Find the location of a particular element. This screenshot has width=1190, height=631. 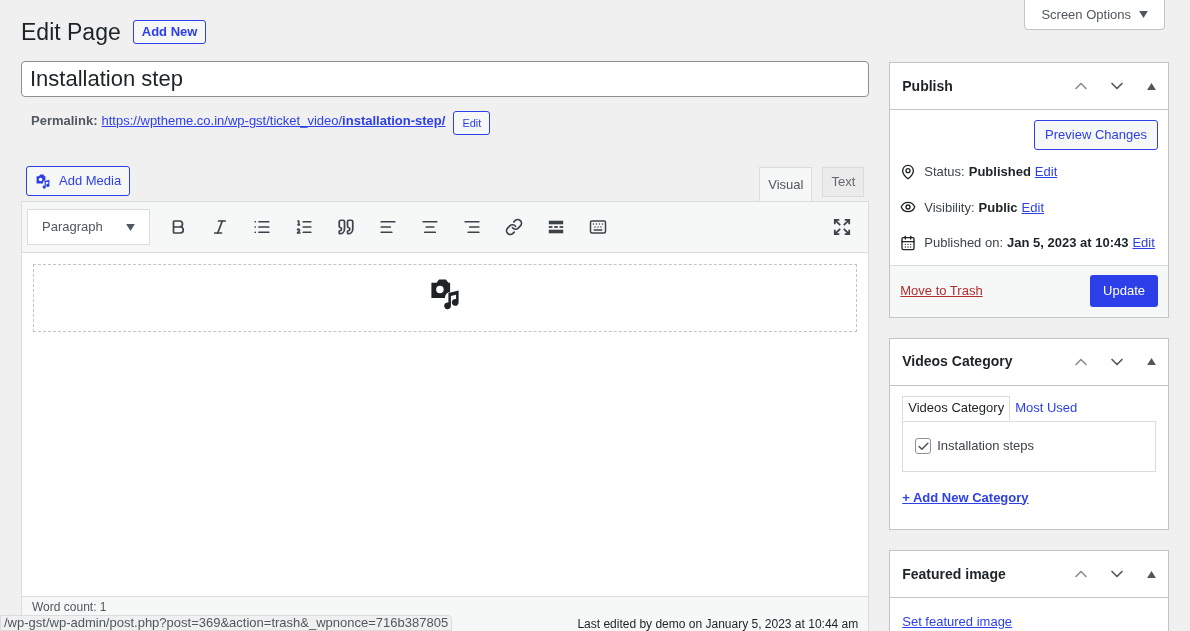

pin-icon is located at coordinates (908, 171).